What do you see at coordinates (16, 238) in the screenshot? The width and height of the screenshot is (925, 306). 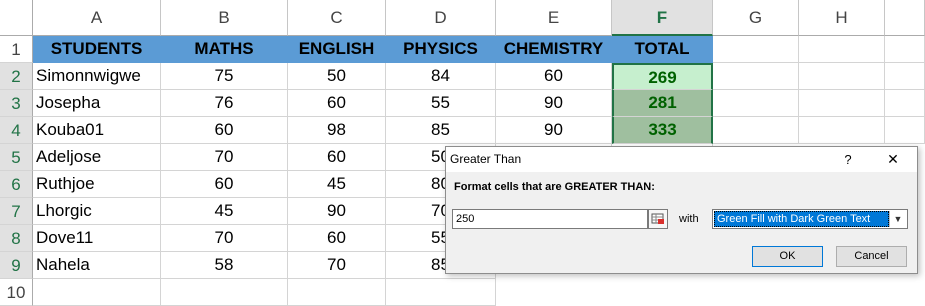 I see `row-header: 8` at bounding box center [16, 238].